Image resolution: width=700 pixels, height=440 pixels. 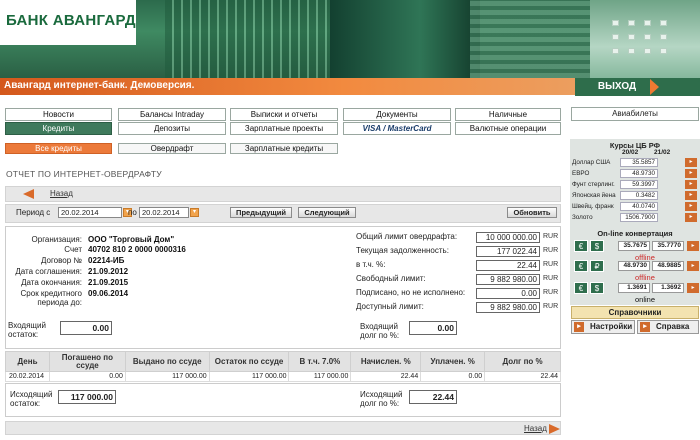 I want to click on col-incl: В т.ч. 7.0%, so click(x=320, y=361).